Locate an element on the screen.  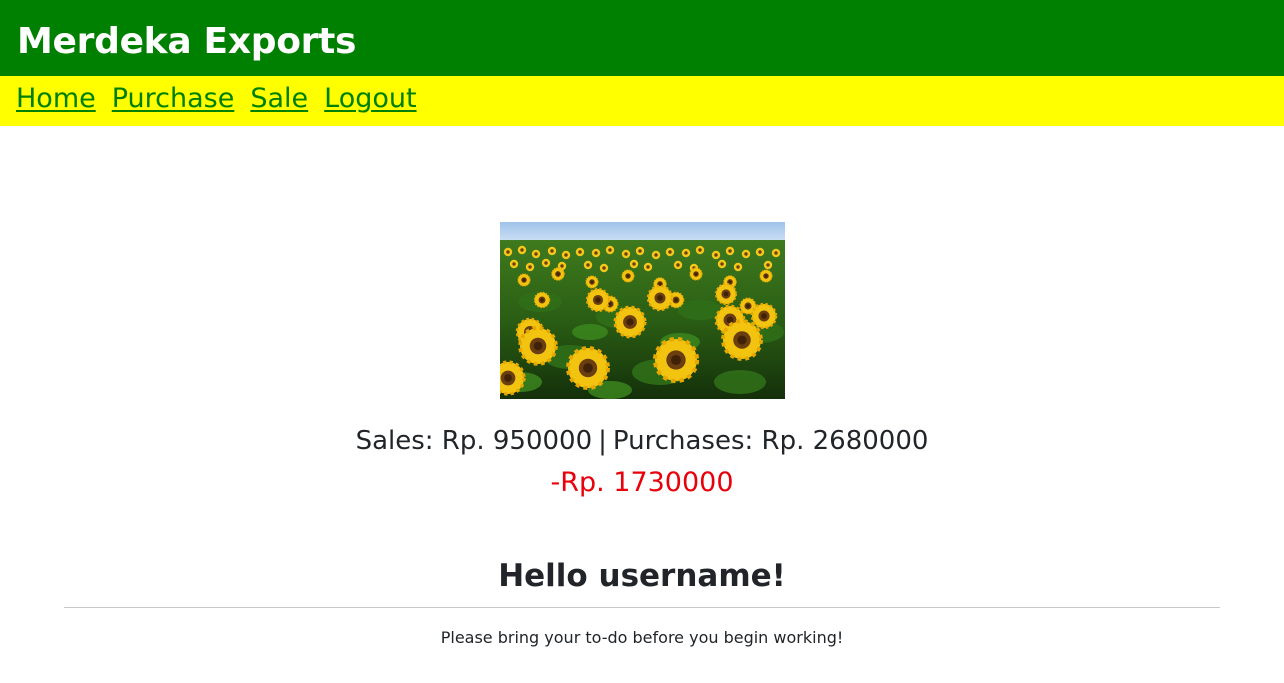
sales-purchases-summary: Sales: Rp. 950000 | Purchases: Rp. 2680000 is located at coordinates (642, 441).